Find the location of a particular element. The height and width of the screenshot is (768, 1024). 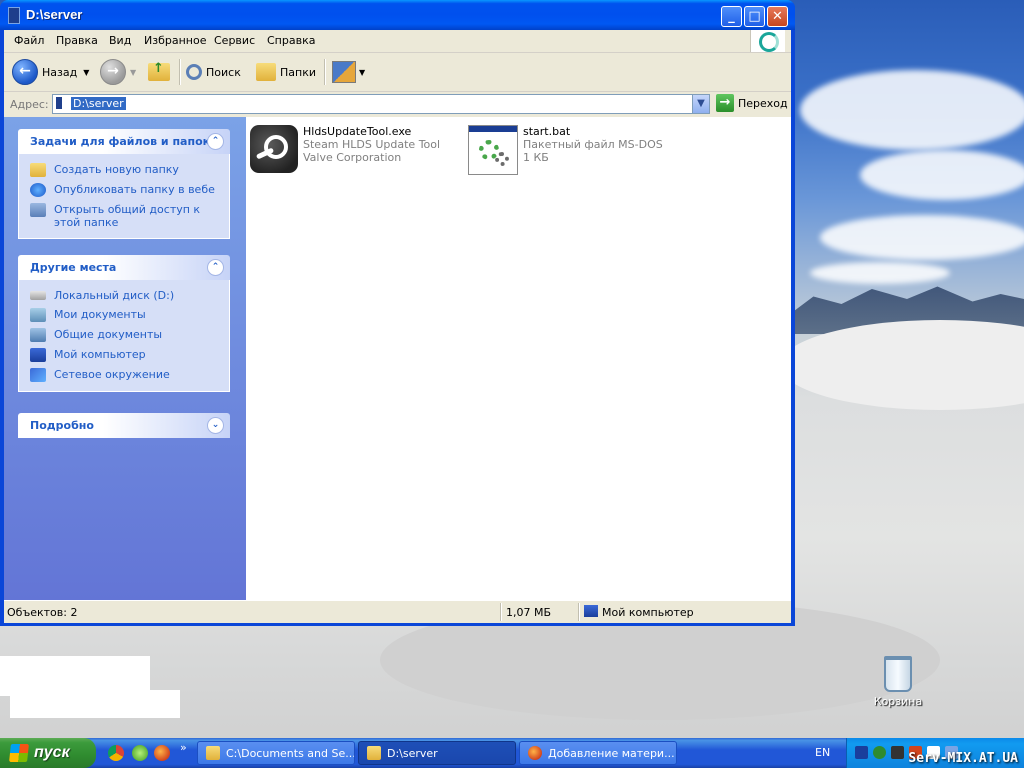

place-shared-documents: Общие документы is located at coordinates (124, 335).